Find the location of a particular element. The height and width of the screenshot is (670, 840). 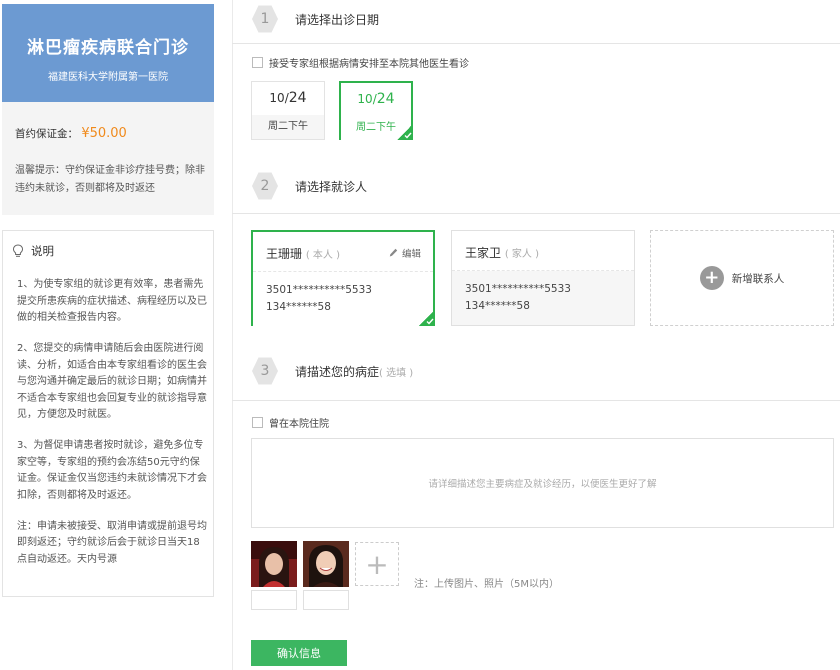

step-number-badge: 1 is located at coordinates (265, 19).